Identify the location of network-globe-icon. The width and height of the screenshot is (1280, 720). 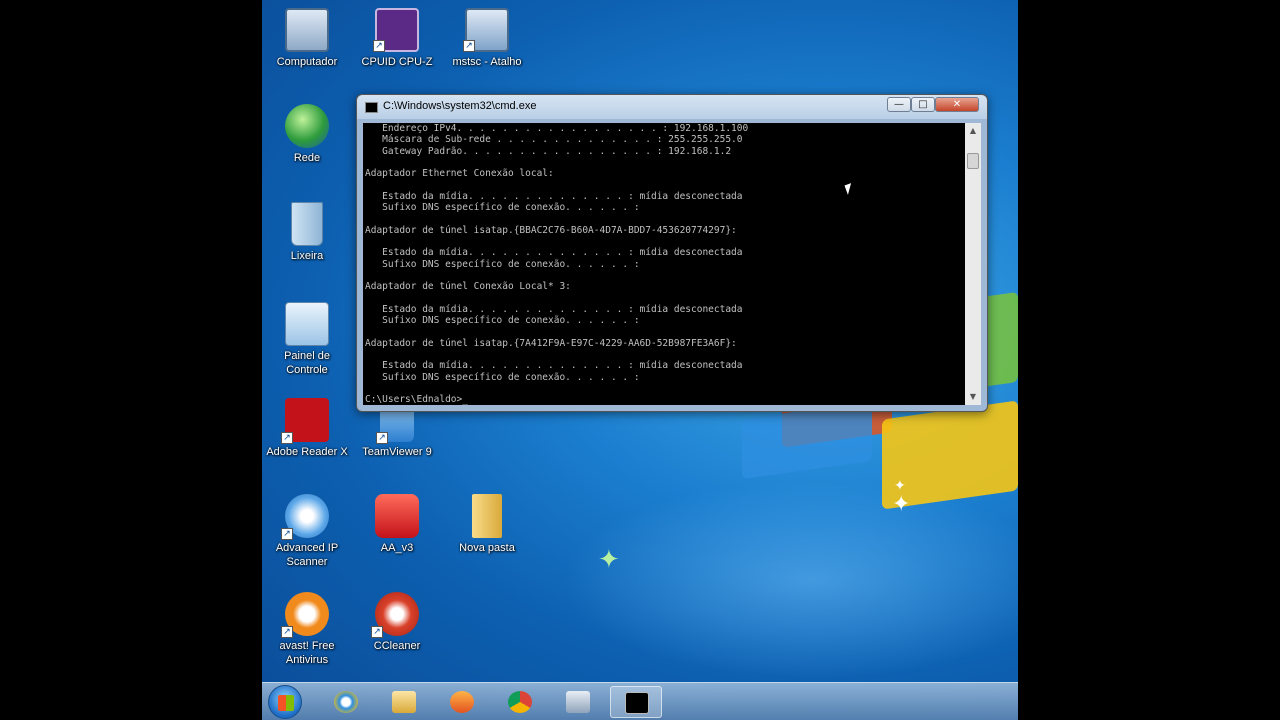
(307, 126).